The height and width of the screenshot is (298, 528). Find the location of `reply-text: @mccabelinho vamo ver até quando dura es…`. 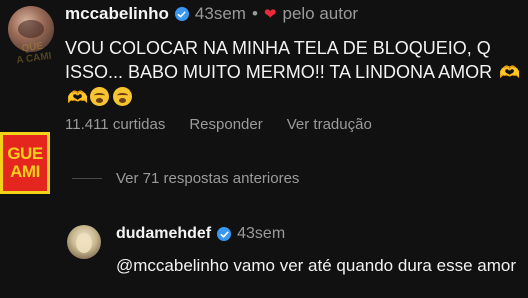

reply-text: @mccabelinho vamo ver até quando dura es… is located at coordinates (316, 265).